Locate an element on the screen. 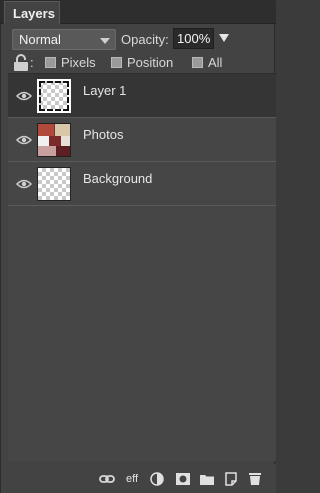 This screenshot has height=493, width=320. layer-name: Background is located at coordinates (118, 178).